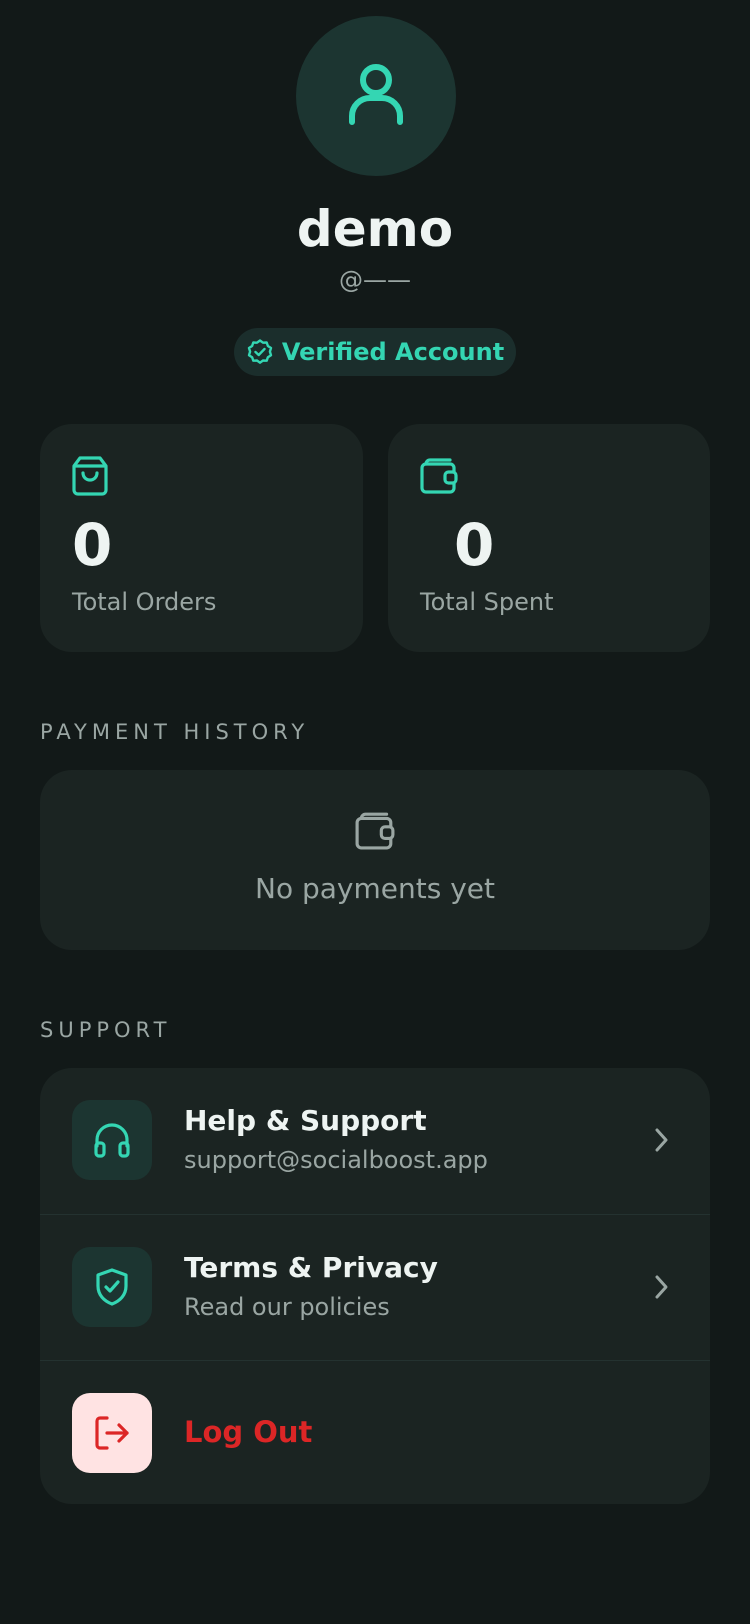 Image resolution: width=750 pixels, height=1624 pixels. Describe the element at coordinates (260, 351) in the screenshot. I see `badge-check-icon` at that location.